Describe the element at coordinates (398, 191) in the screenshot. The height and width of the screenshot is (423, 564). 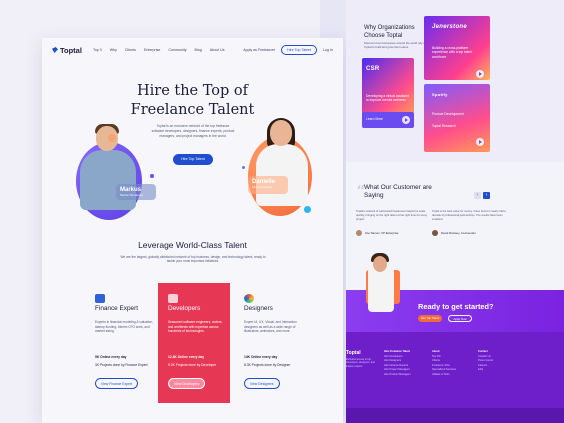
I see `testimonials-title: What Our Customer are Saying` at that location.